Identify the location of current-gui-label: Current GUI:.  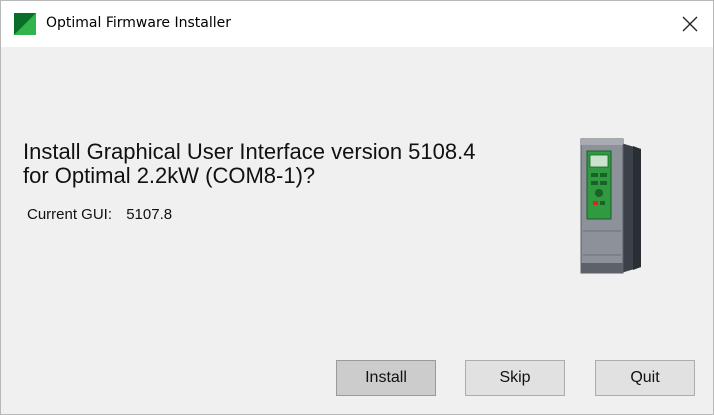
(70, 214).